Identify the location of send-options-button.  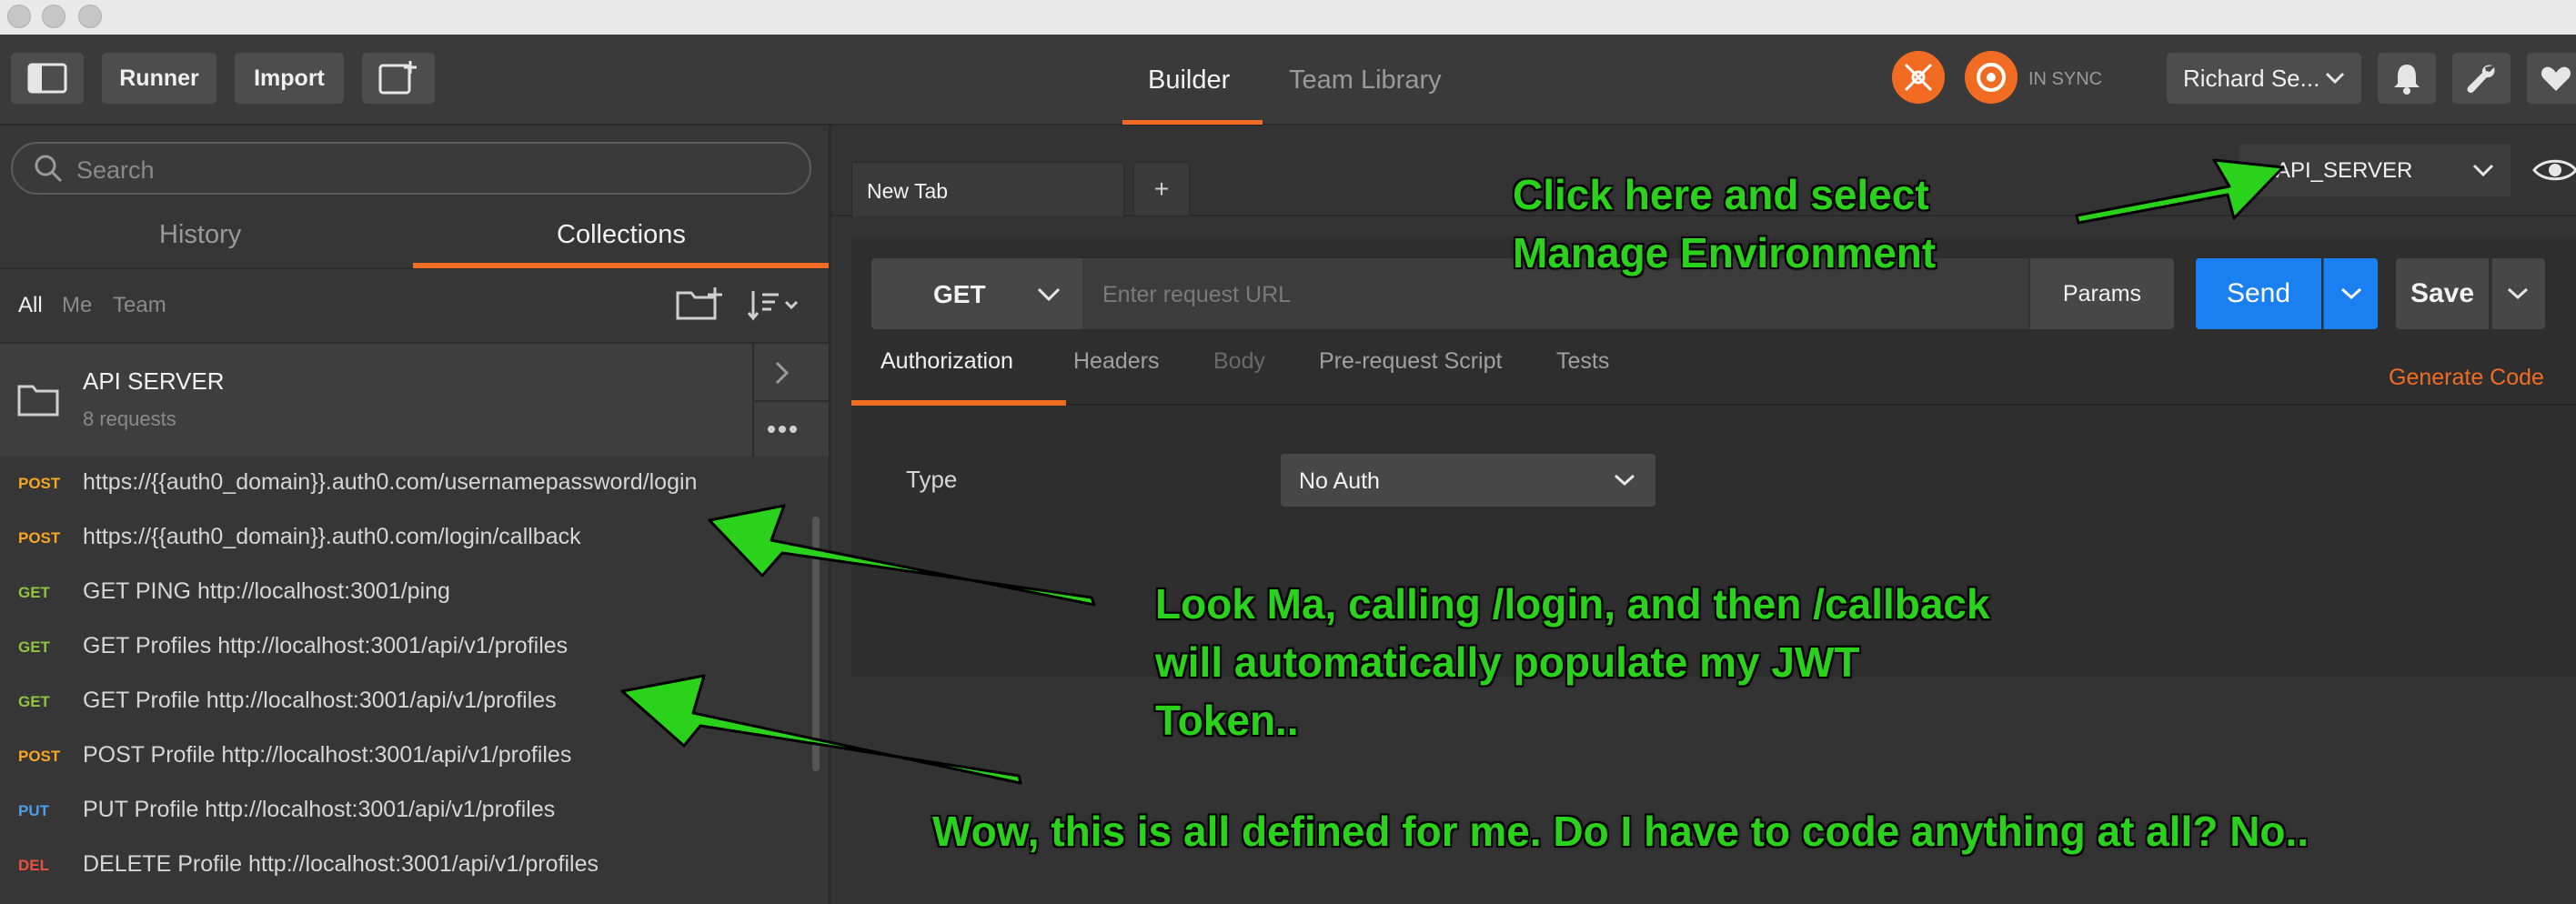
(2350, 293).